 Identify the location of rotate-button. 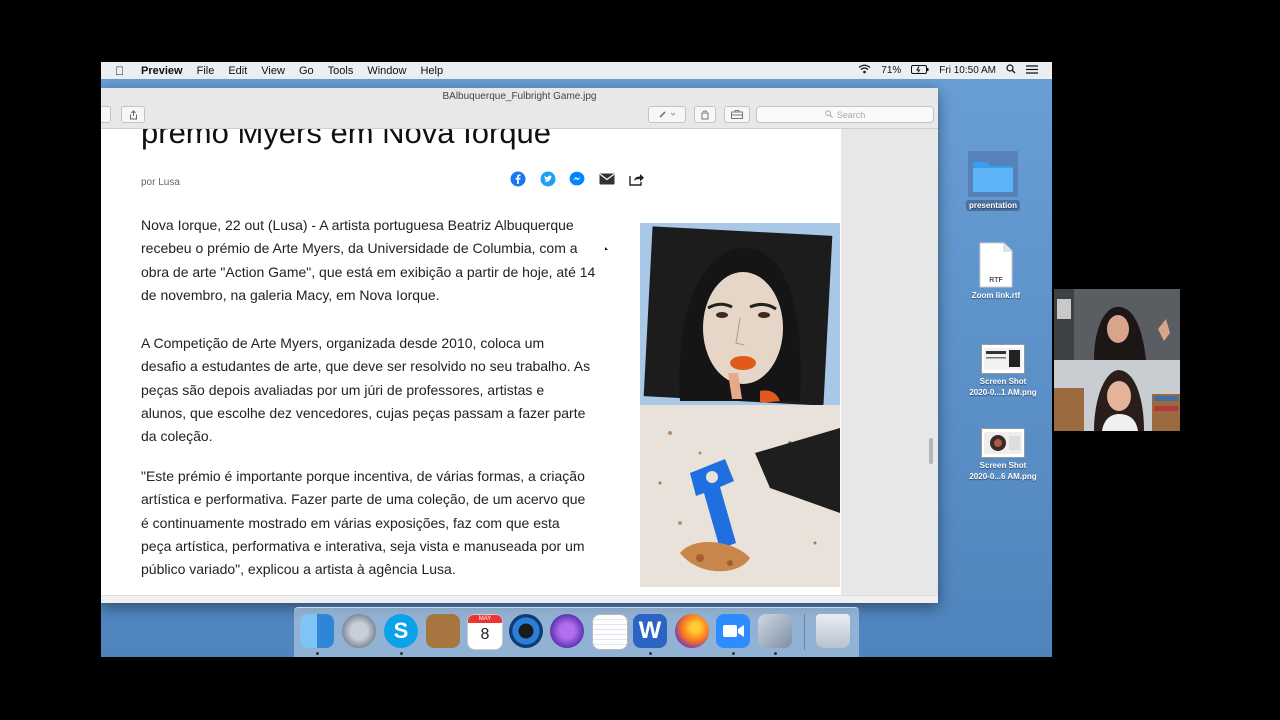
(705, 114).